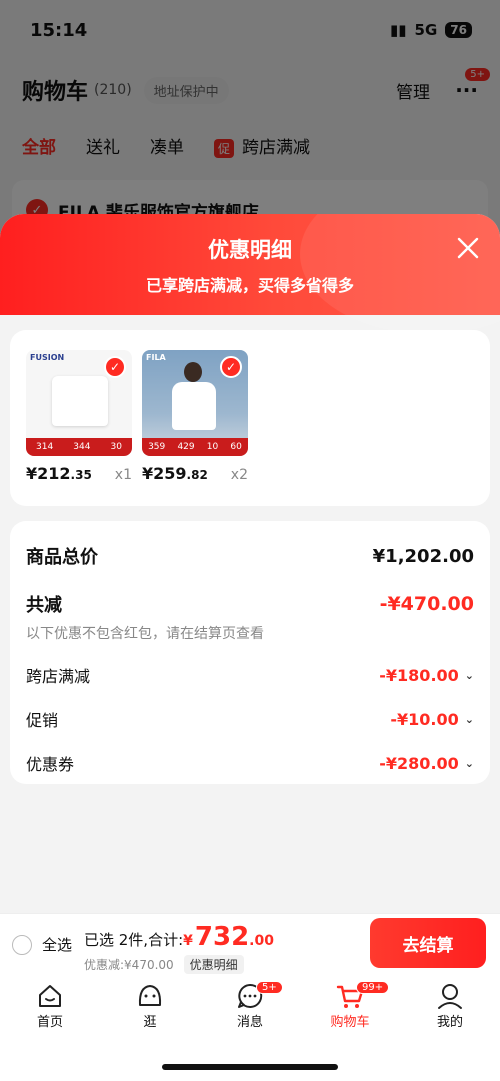 Image resolution: width=500 pixels, height=1081 pixels. I want to click on cart-badge: 99+, so click(373, 987).